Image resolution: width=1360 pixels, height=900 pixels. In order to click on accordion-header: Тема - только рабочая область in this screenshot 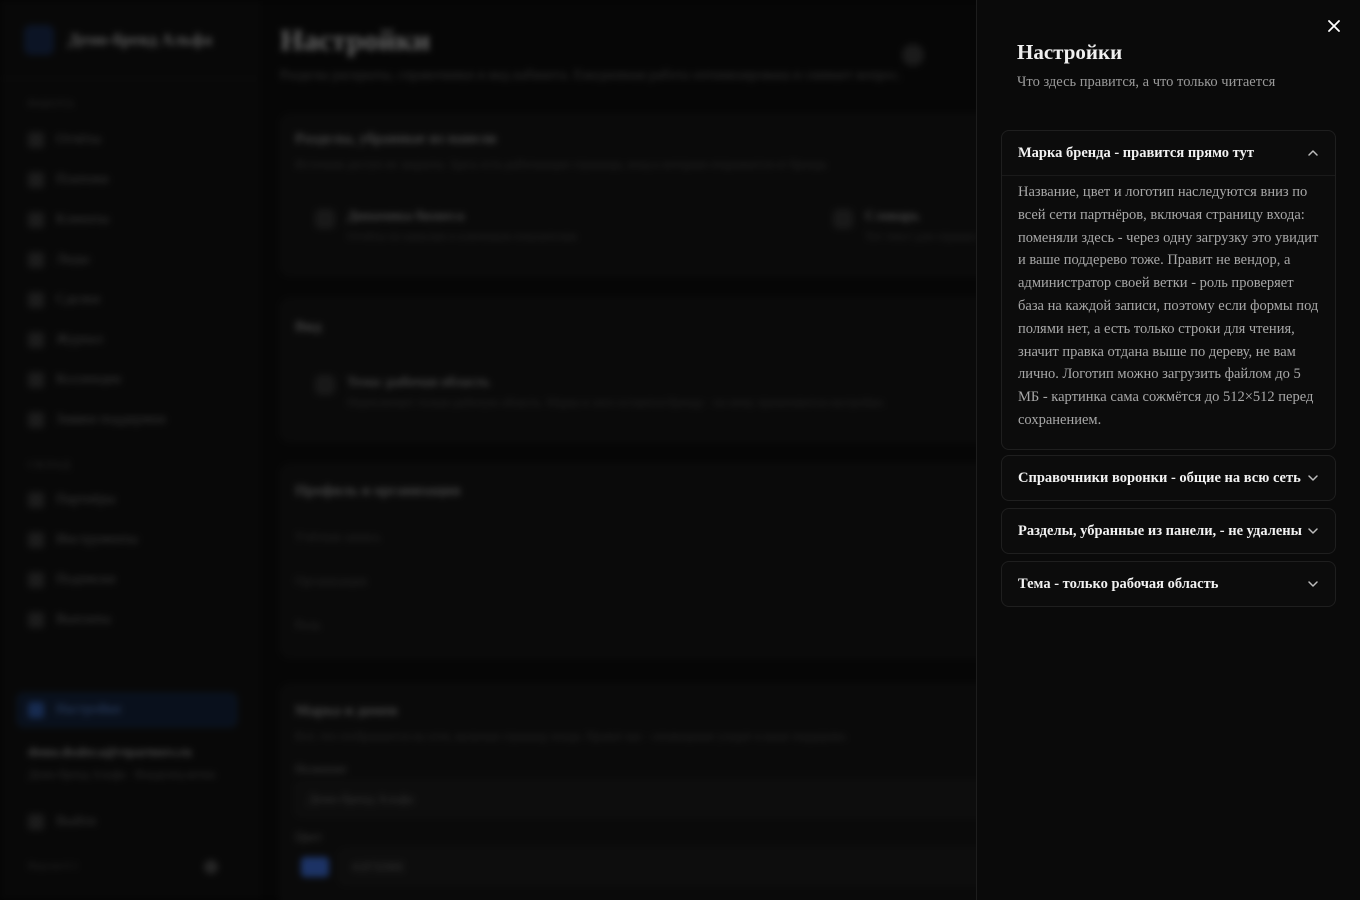, I will do `click(1168, 584)`.